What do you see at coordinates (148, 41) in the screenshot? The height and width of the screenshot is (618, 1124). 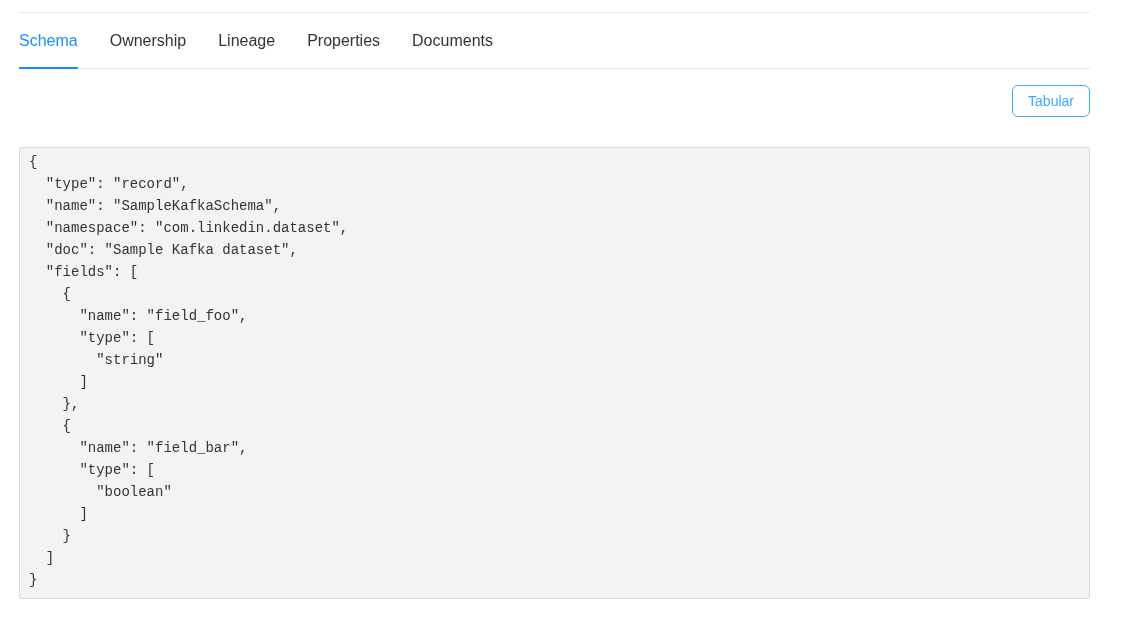 I see `tab: Ownership` at bounding box center [148, 41].